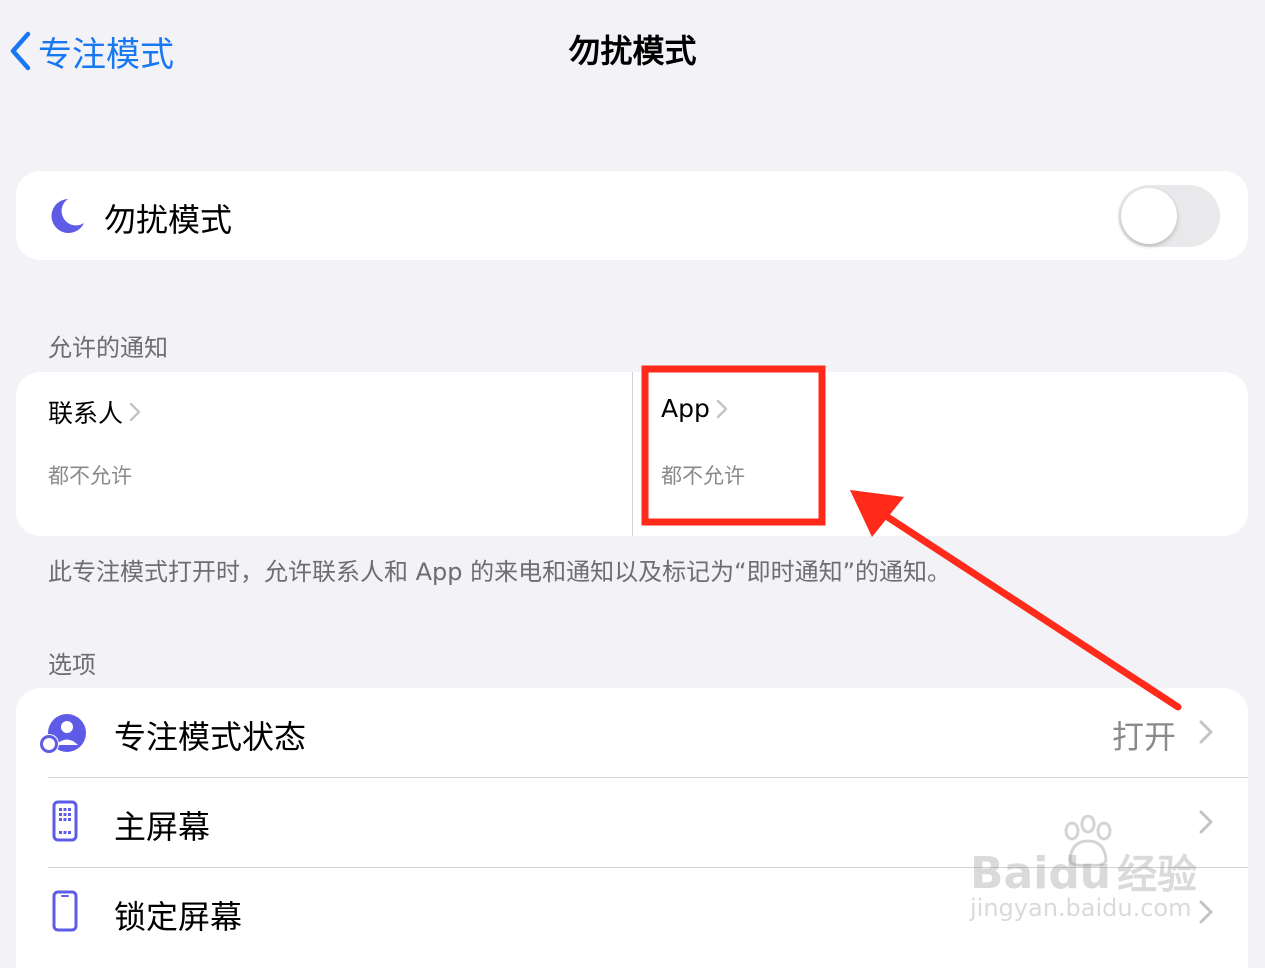  I want to click on focus-status-label: 专注模式状态, so click(210, 737).